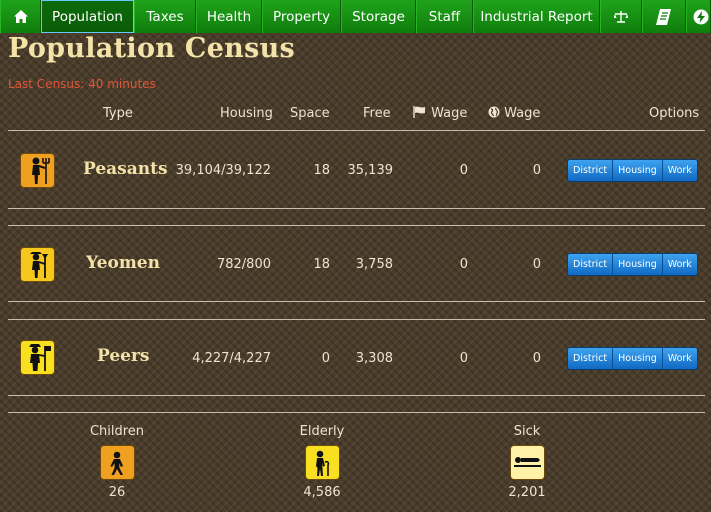 The image size is (711, 512). Describe the element at coordinates (377, 113) in the screenshot. I see `header-free: Free` at that location.